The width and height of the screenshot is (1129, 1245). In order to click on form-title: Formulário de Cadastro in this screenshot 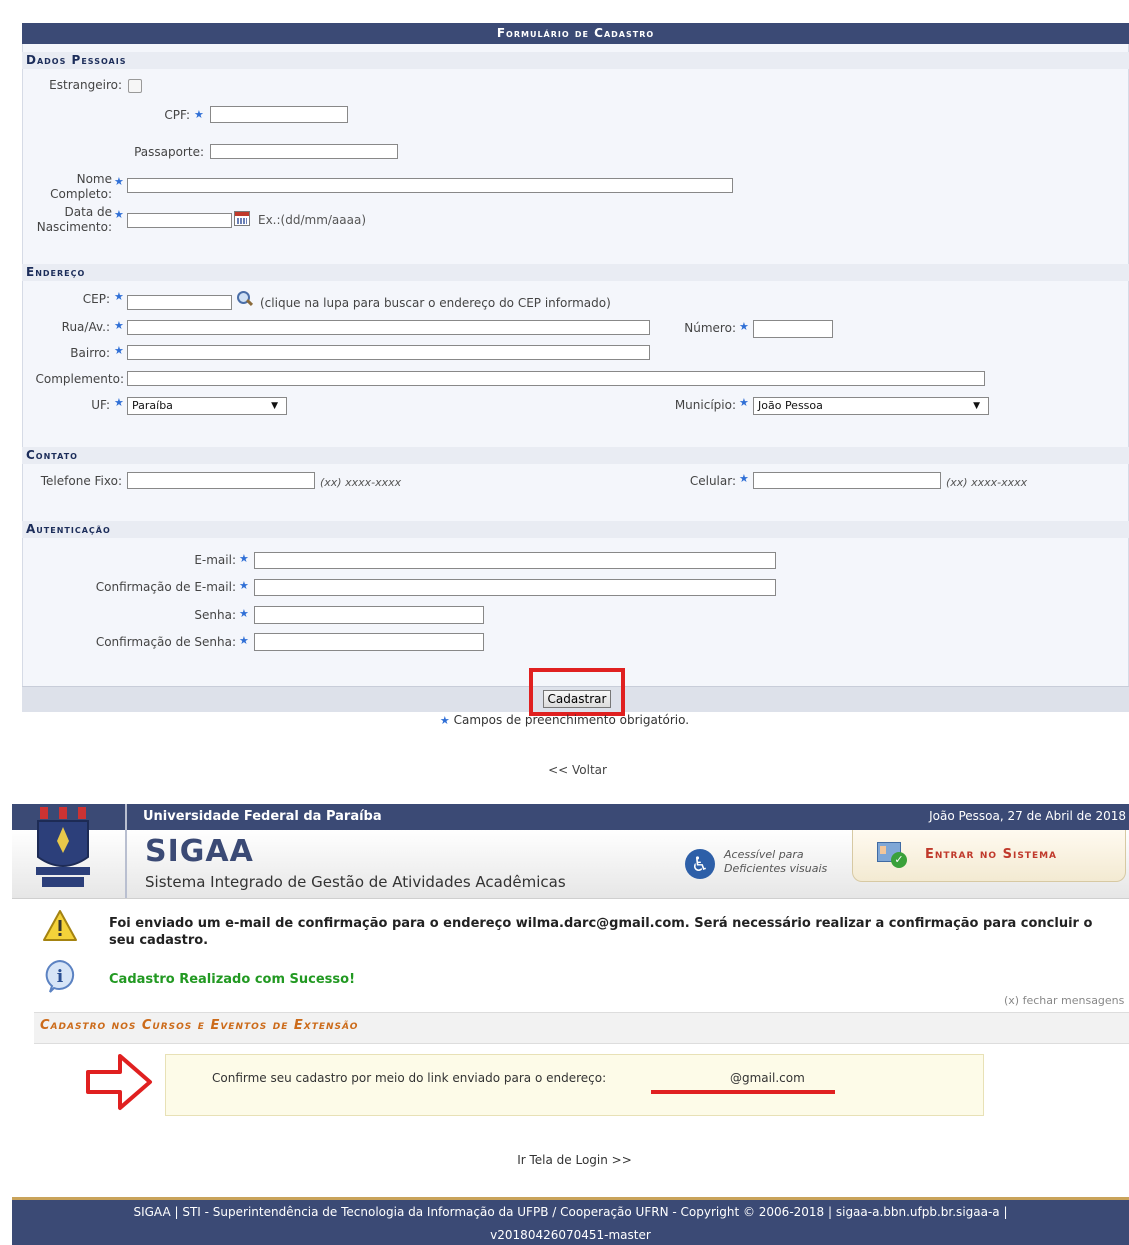, I will do `click(575, 33)`.